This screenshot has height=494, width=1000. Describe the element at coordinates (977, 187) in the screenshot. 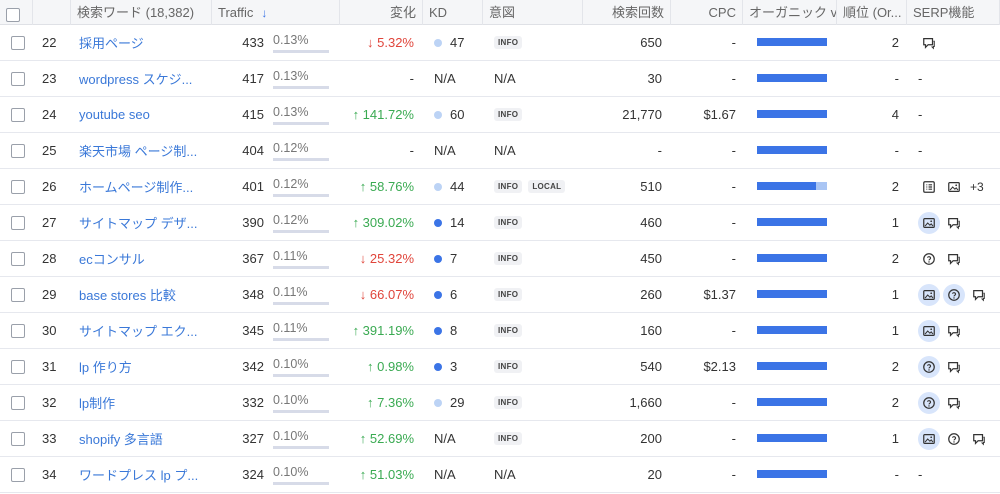

I see `serp-more: +3` at that location.